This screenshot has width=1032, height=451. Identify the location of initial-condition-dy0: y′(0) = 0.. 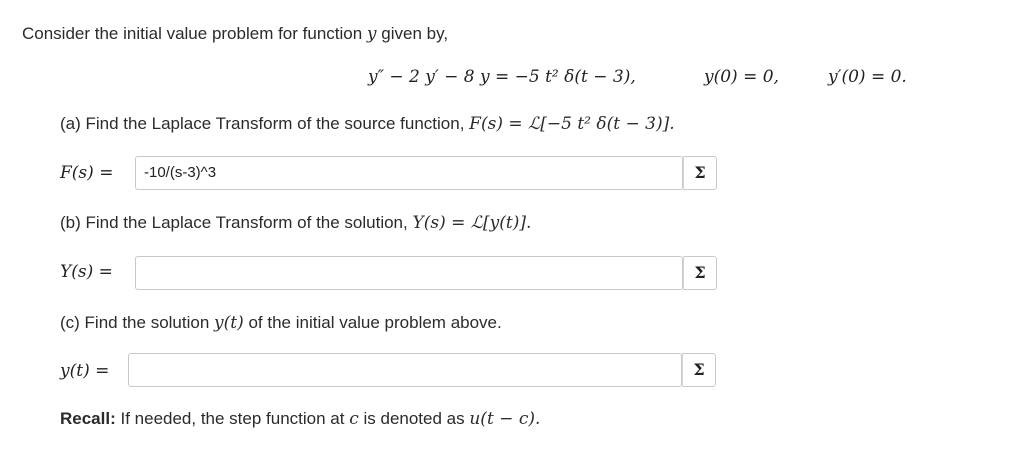
(867, 77).